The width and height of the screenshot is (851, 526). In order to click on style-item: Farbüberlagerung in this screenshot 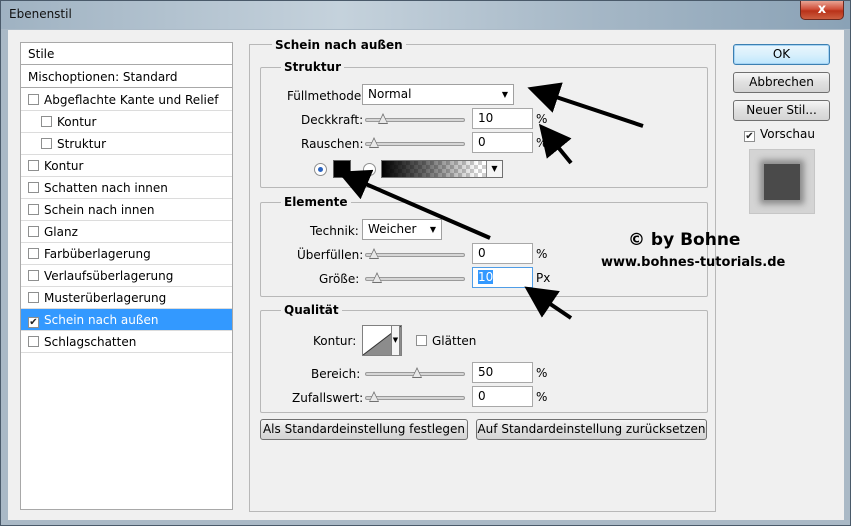, I will do `click(126, 254)`.